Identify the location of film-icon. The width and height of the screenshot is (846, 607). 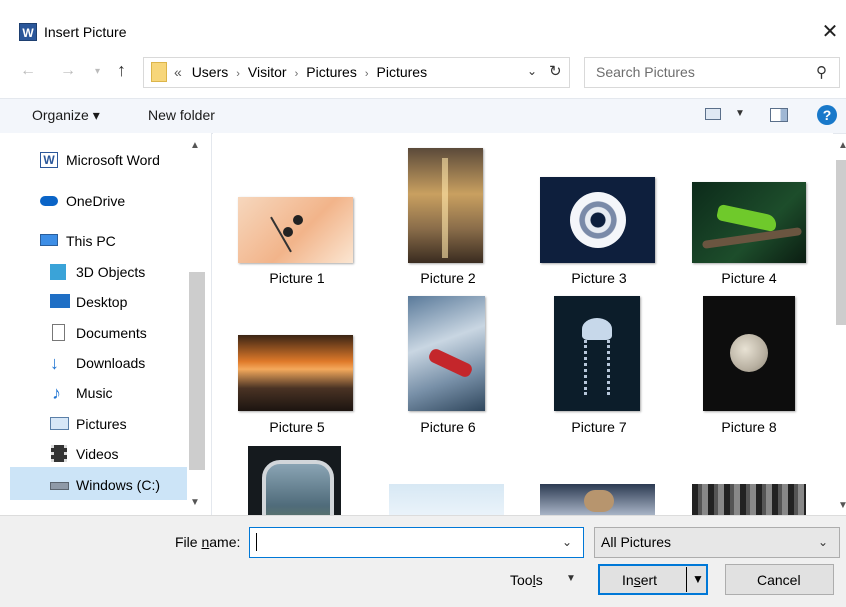
(59, 453).